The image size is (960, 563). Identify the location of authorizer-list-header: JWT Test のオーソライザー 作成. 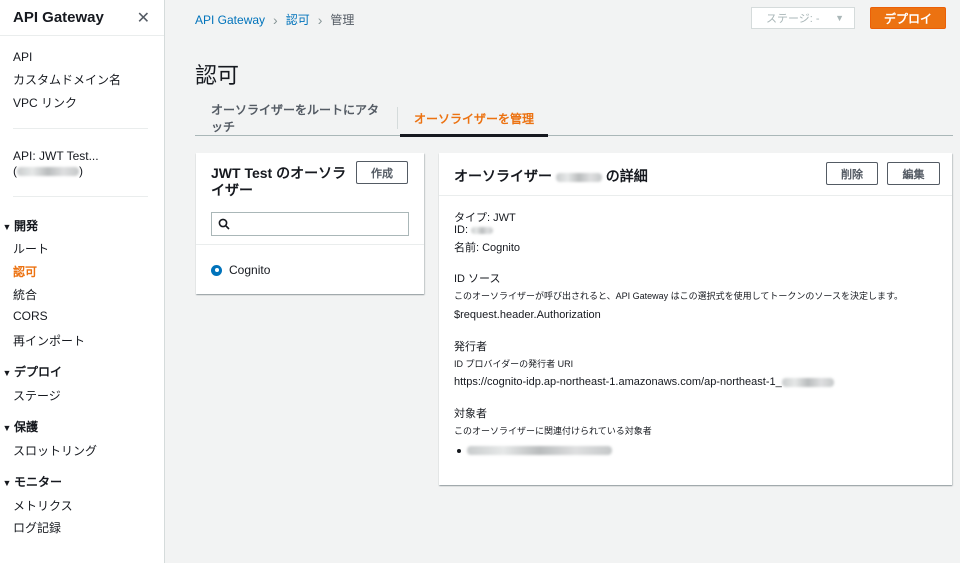
(310, 199).